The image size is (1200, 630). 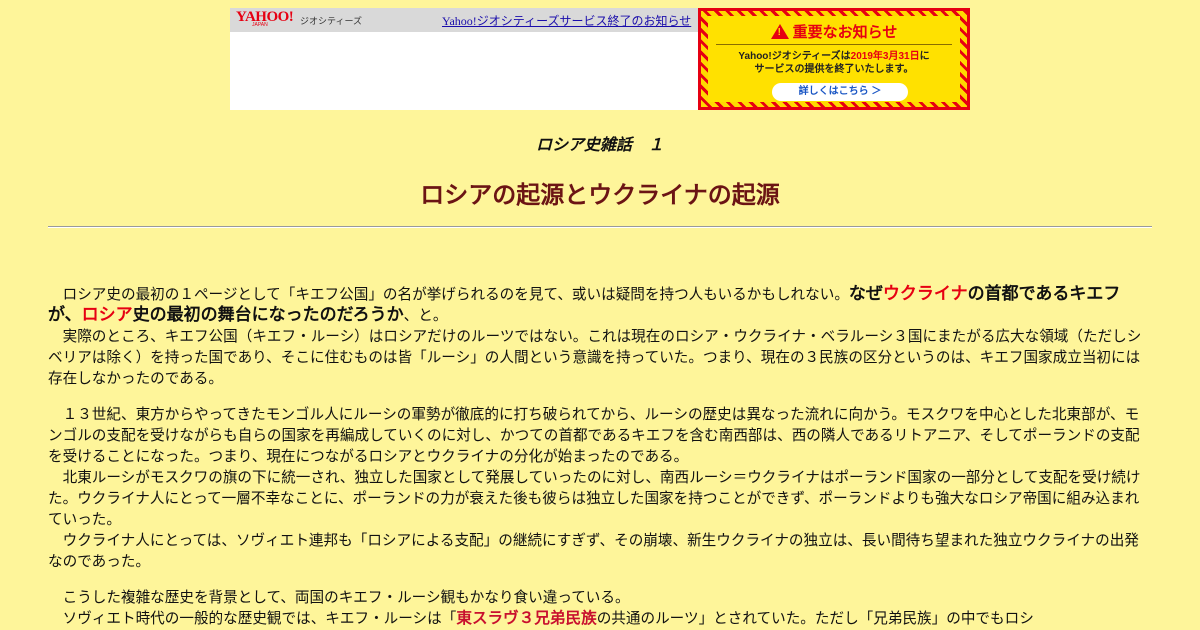 I want to click on details-button: 詳しくはこちら ＞, so click(x=840, y=92).